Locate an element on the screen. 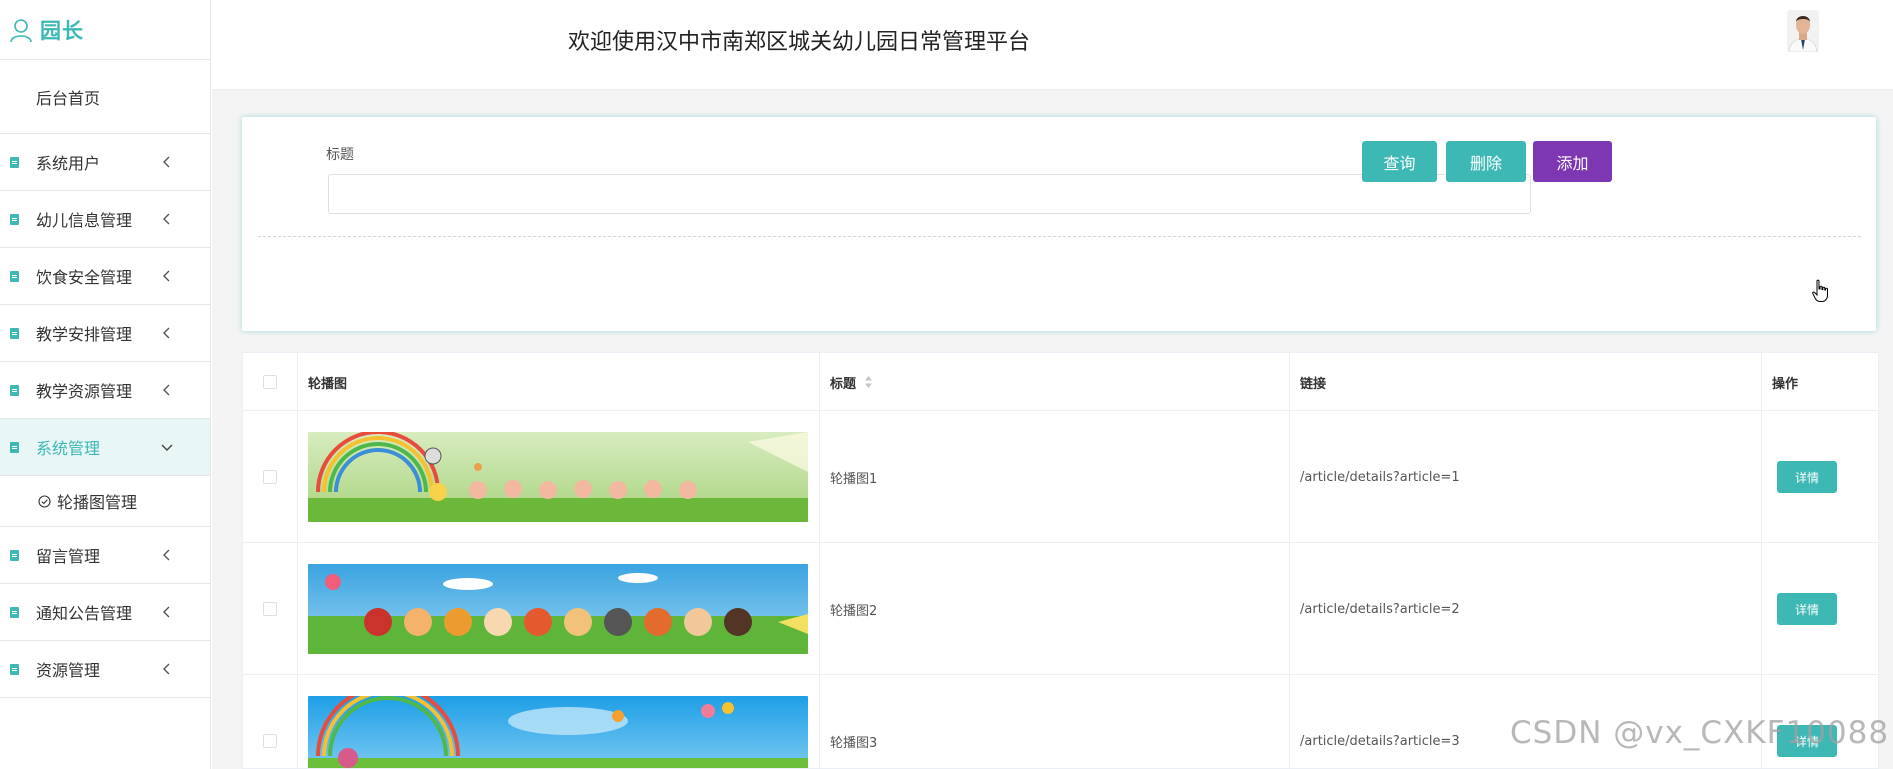 Image resolution: width=1893 pixels, height=769 pixels. header-title: 标题 is located at coordinates (843, 384).